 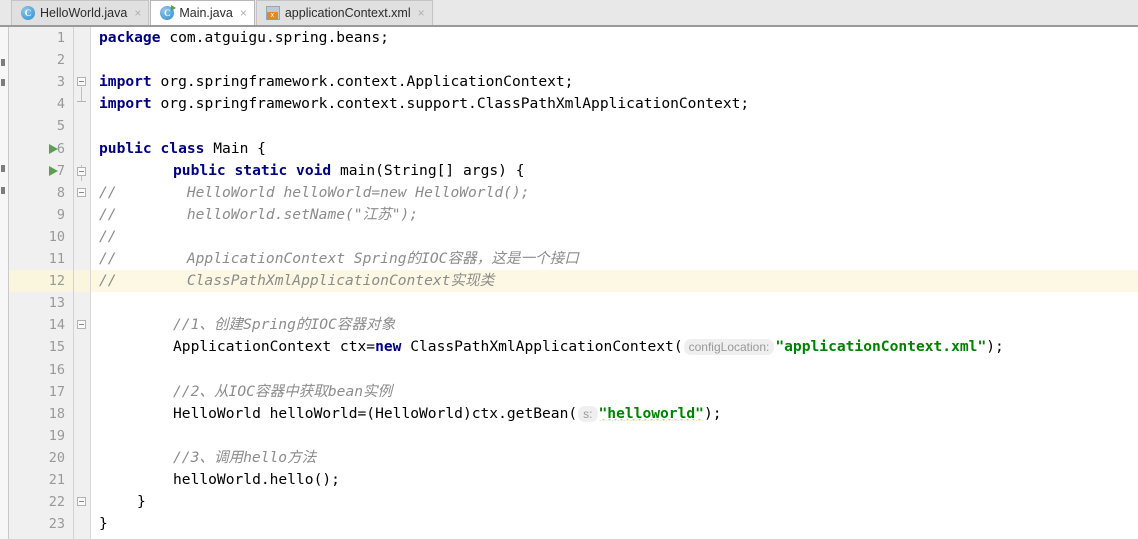 What do you see at coordinates (60, 148) in the screenshot?
I see `line-number: 6` at bounding box center [60, 148].